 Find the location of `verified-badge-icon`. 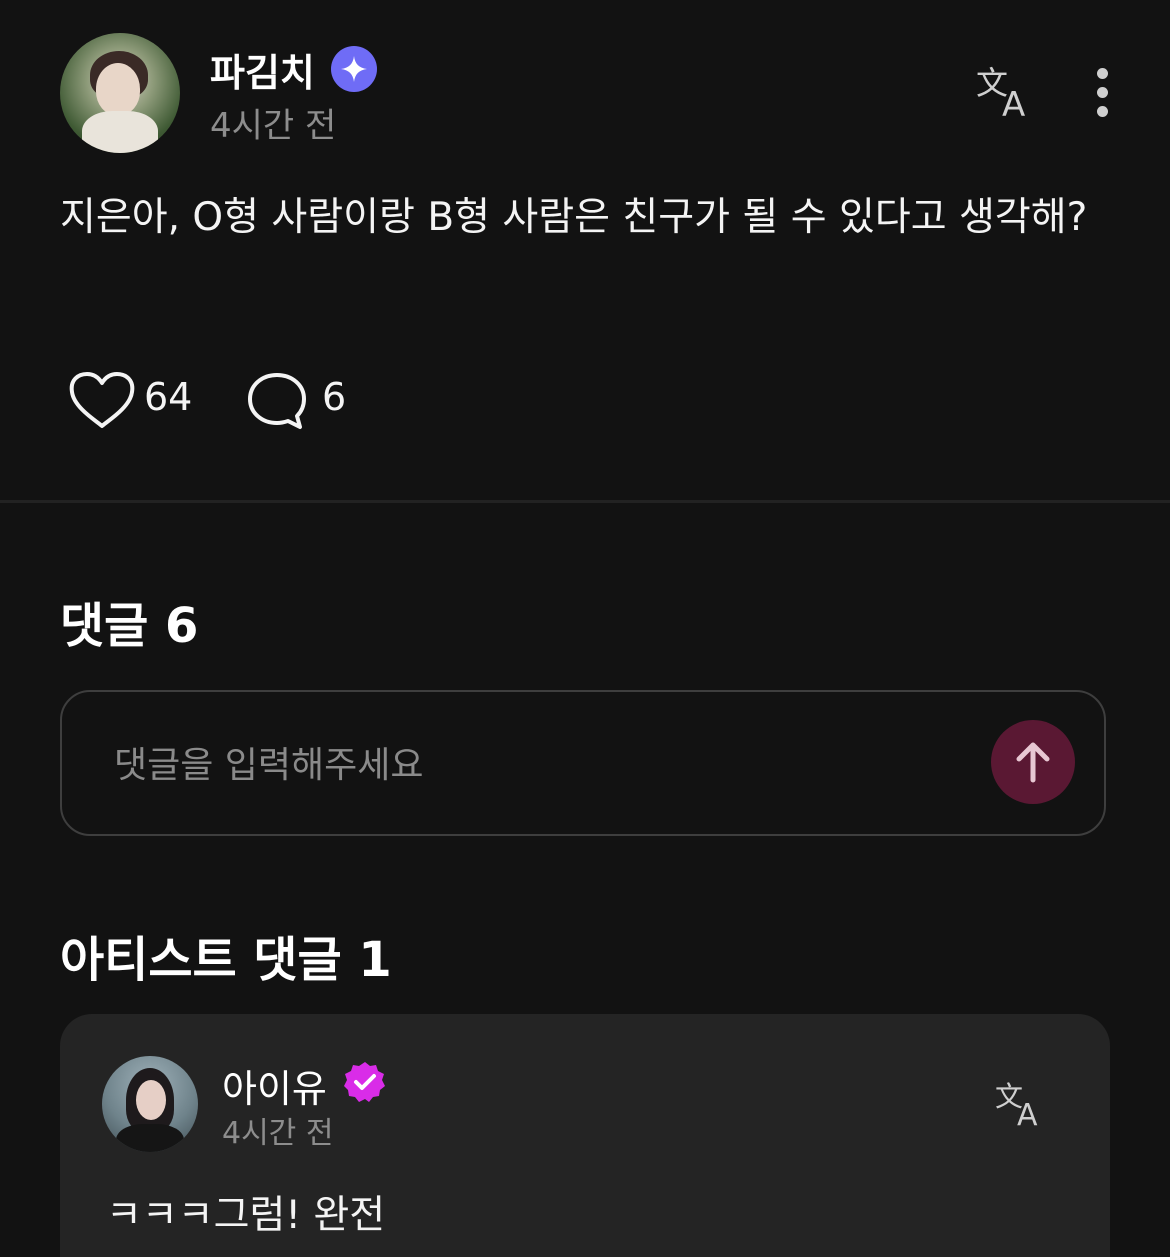

verified-badge-icon is located at coordinates (365, 1082).